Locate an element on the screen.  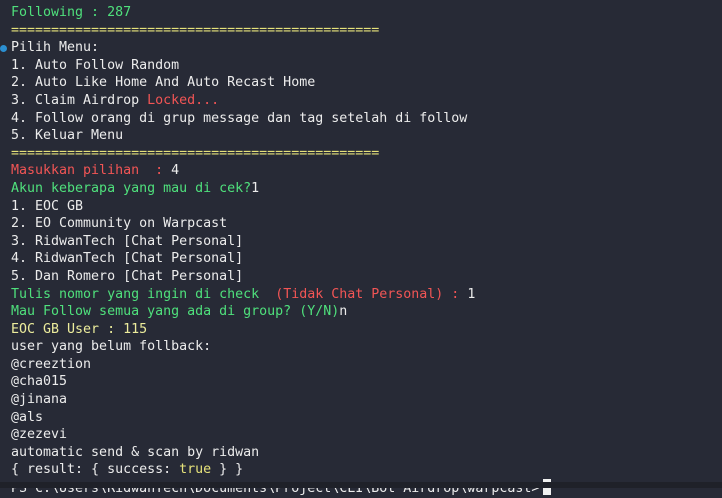
account-line: Akun keberapa yang mau di cek?1 is located at coordinates (135, 188).